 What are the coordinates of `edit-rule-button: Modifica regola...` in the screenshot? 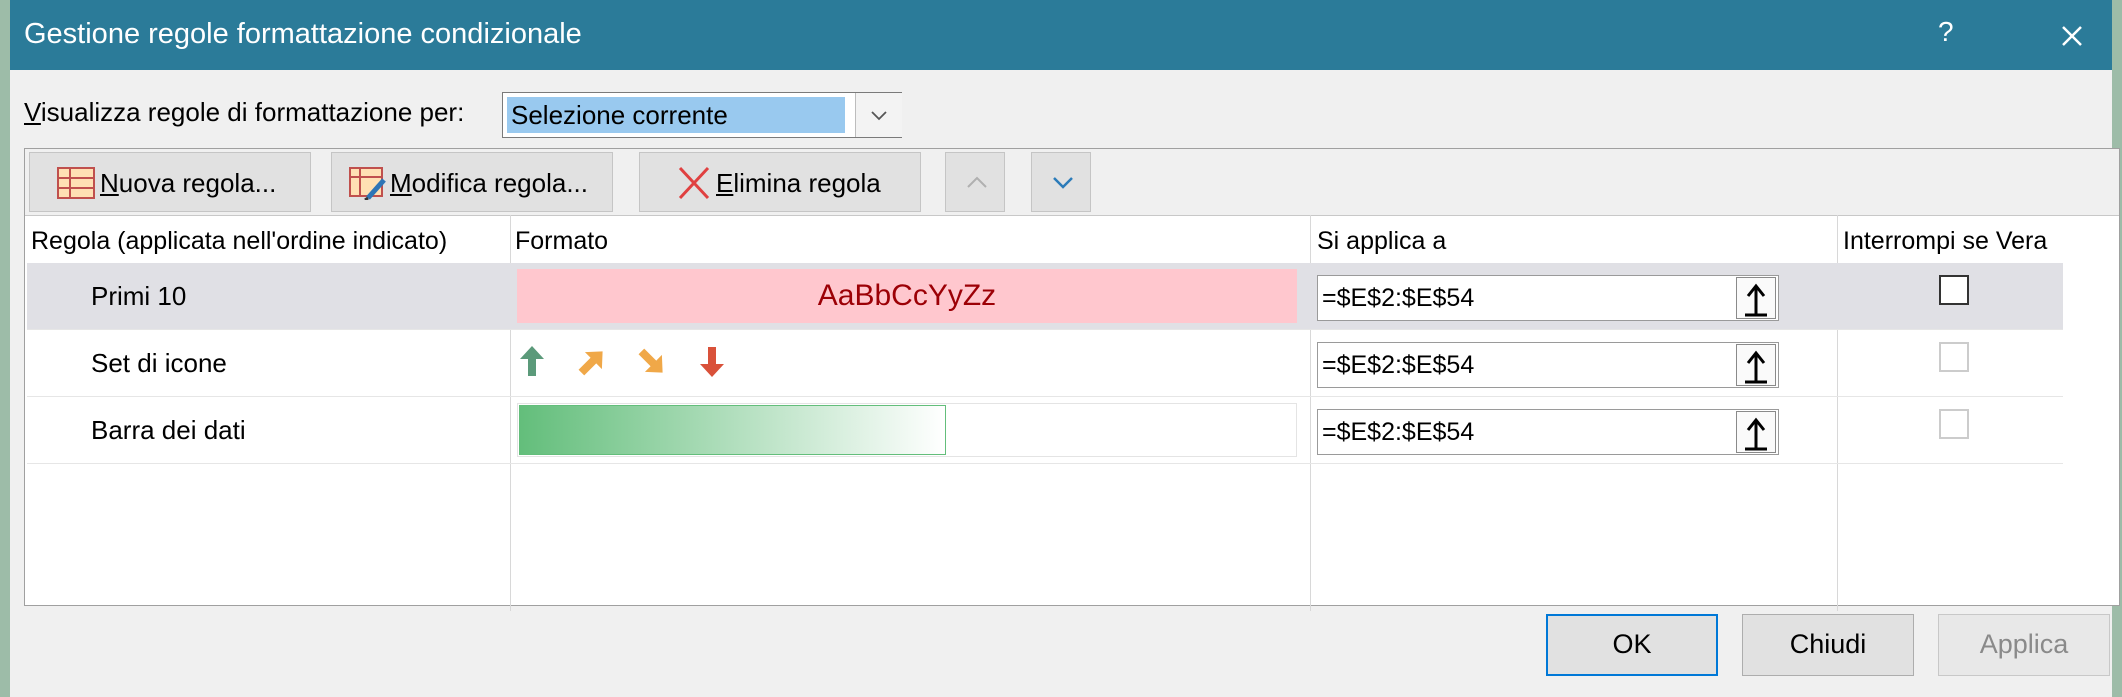 It's located at (472, 182).